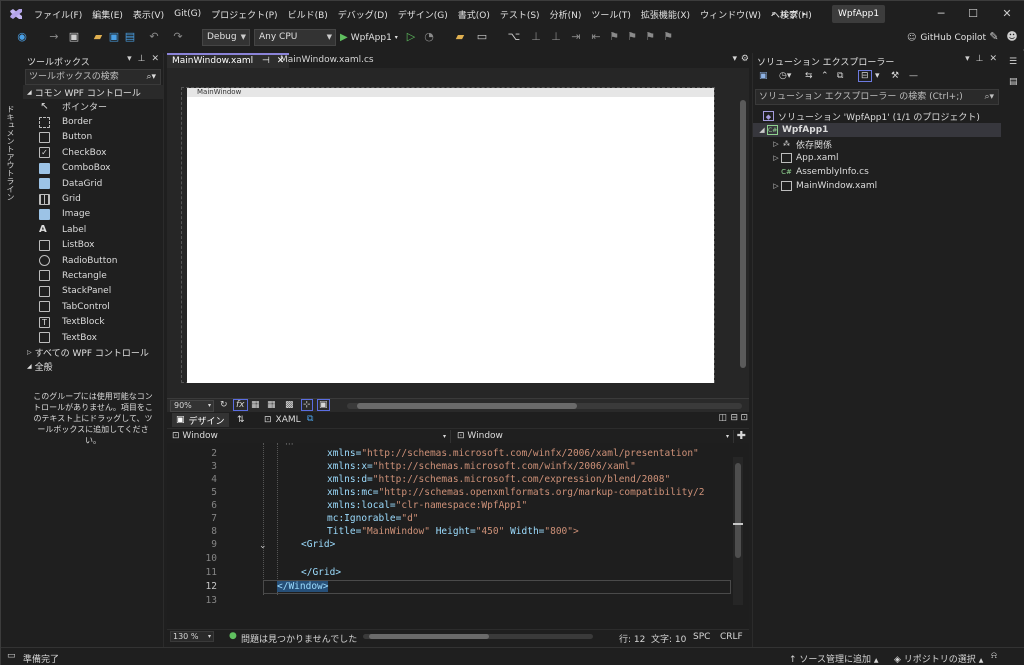 This screenshot has width=1024, height=665. Describe the element at coordinates (865, 76) in the screenshot. I see `filter-icon: ⊟` at that location.